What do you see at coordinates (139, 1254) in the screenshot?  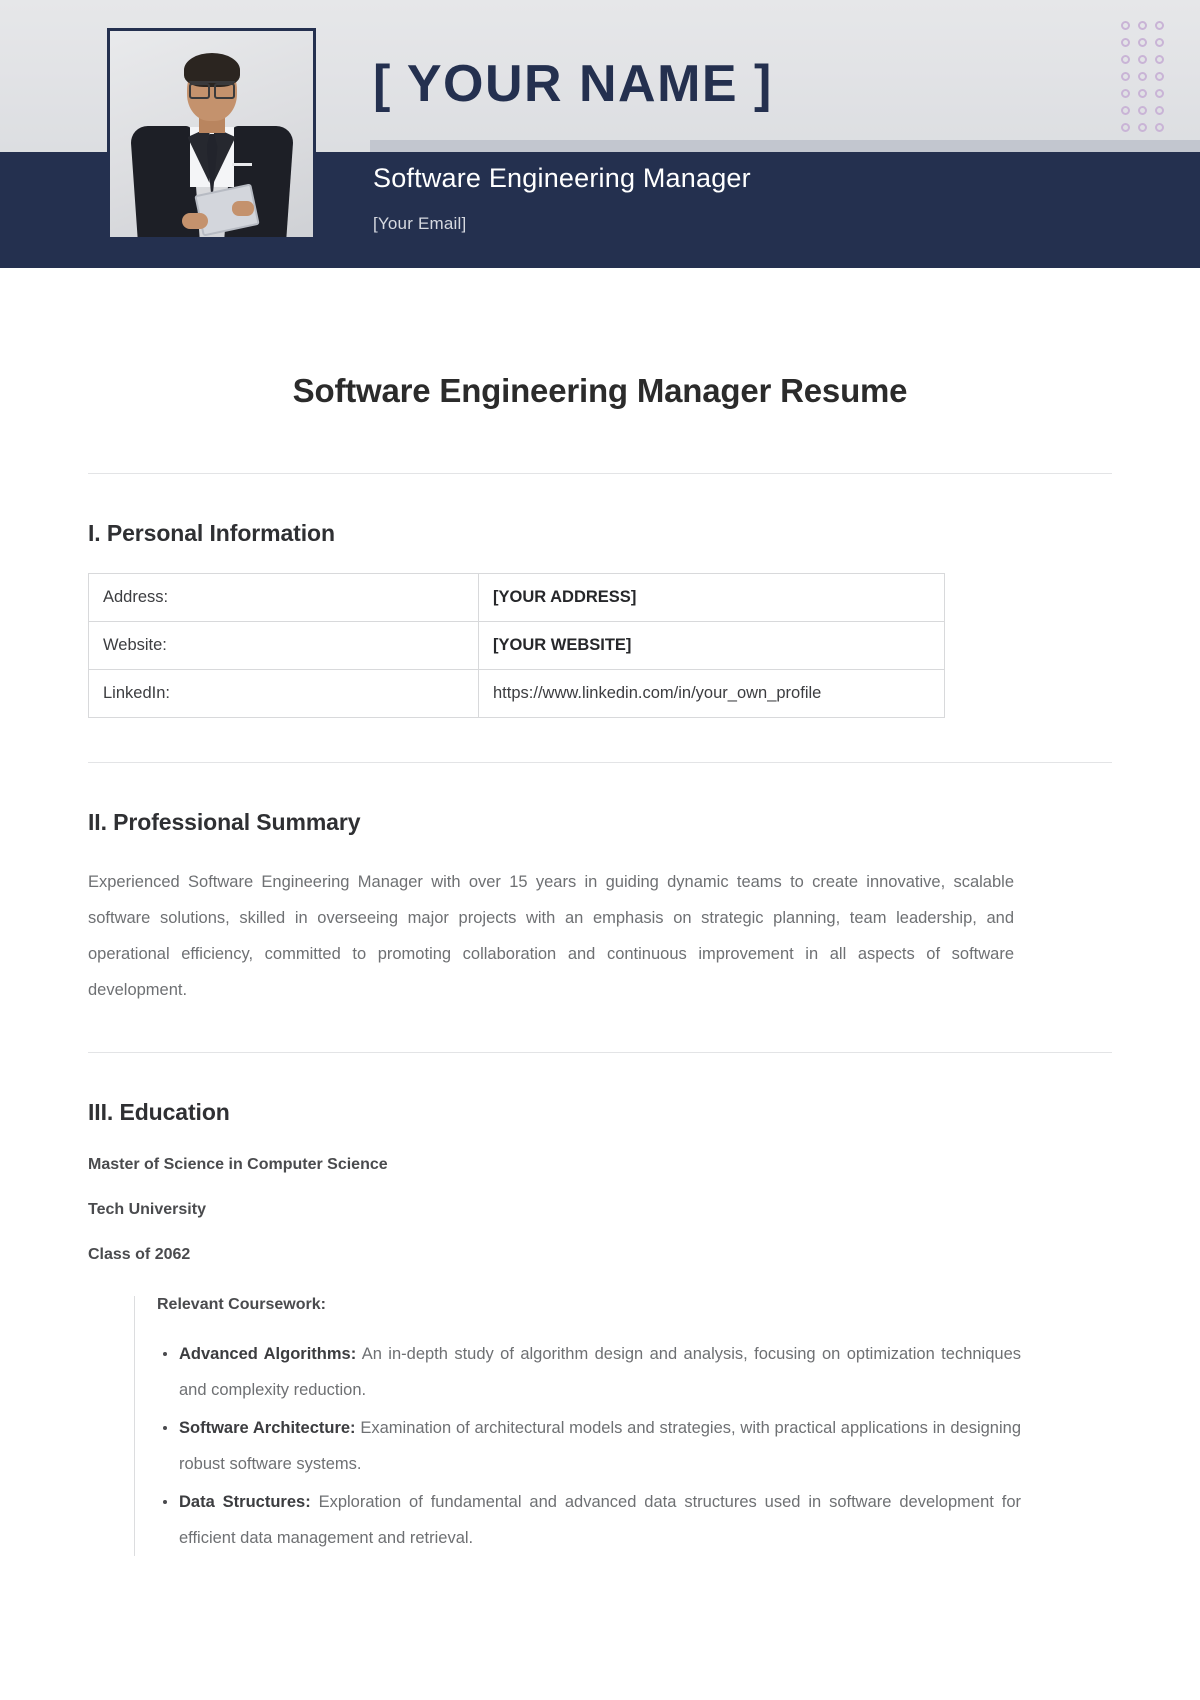 I see `education-class-year: Class of 2062` at bounding box center [139, 1254].